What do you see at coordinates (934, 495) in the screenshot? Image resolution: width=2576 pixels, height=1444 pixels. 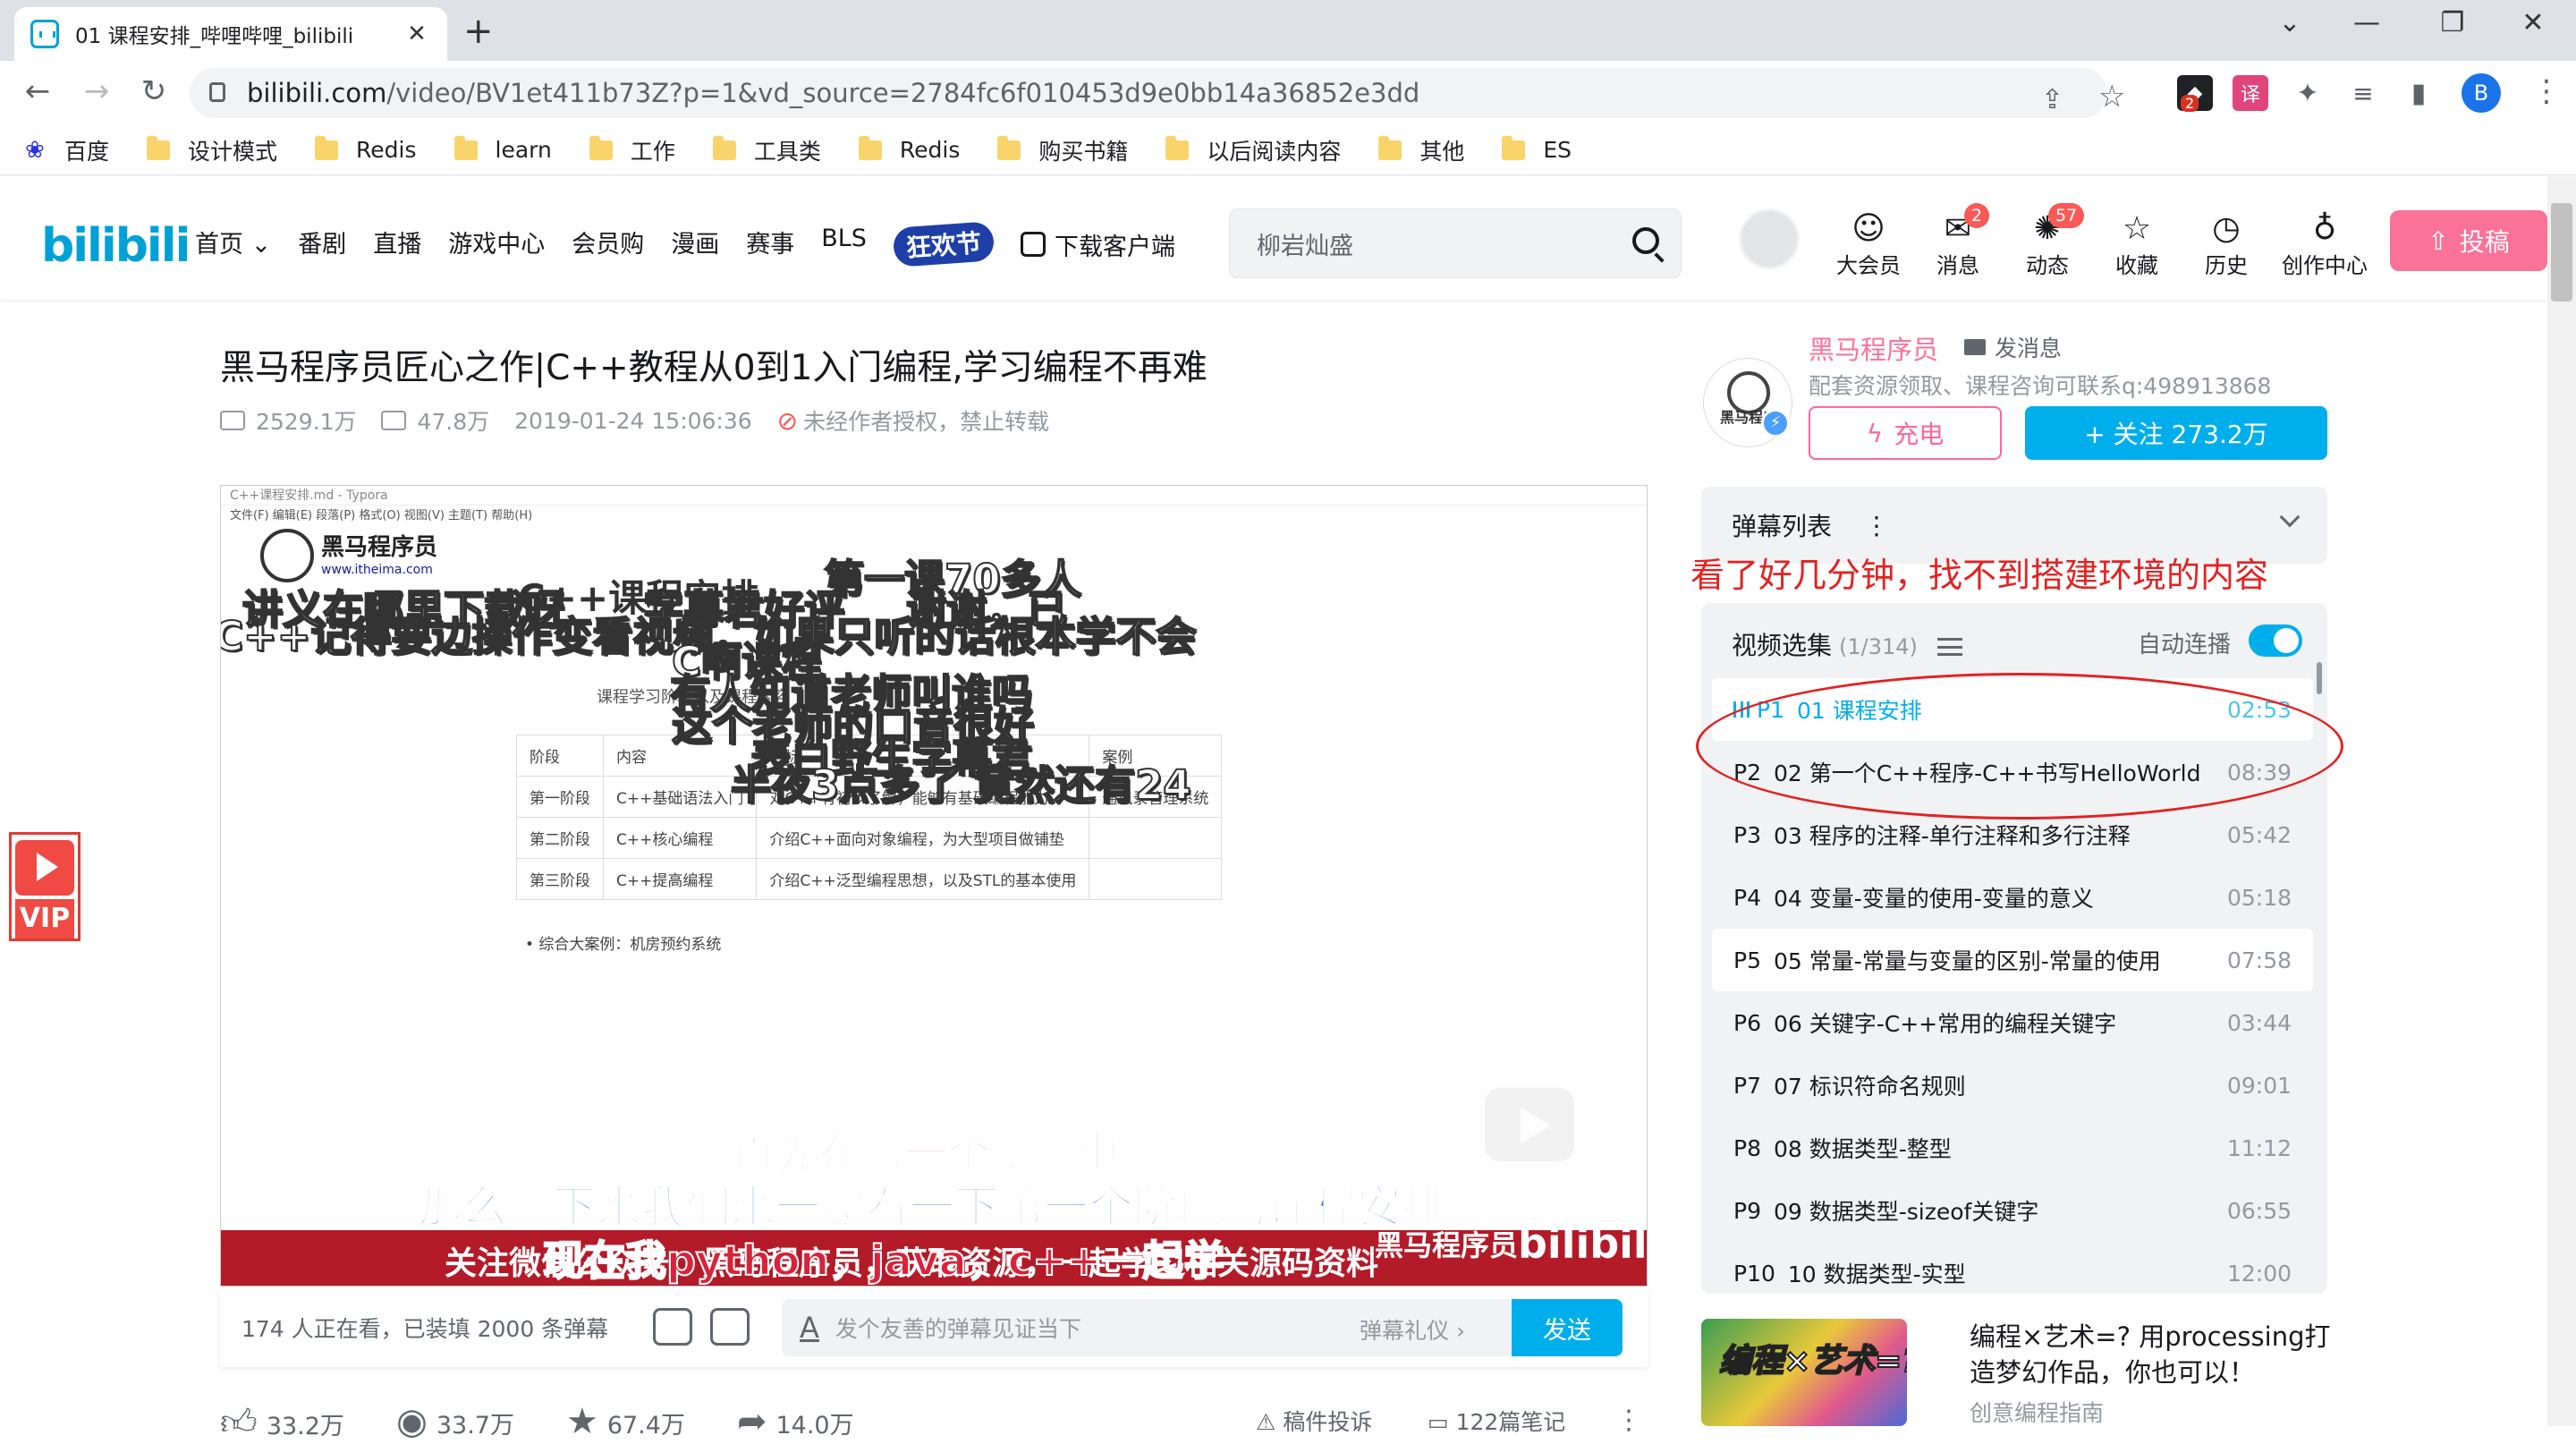 I see `typora-title: C++课程安排.md - Typora` at bounding box center [934, 495].